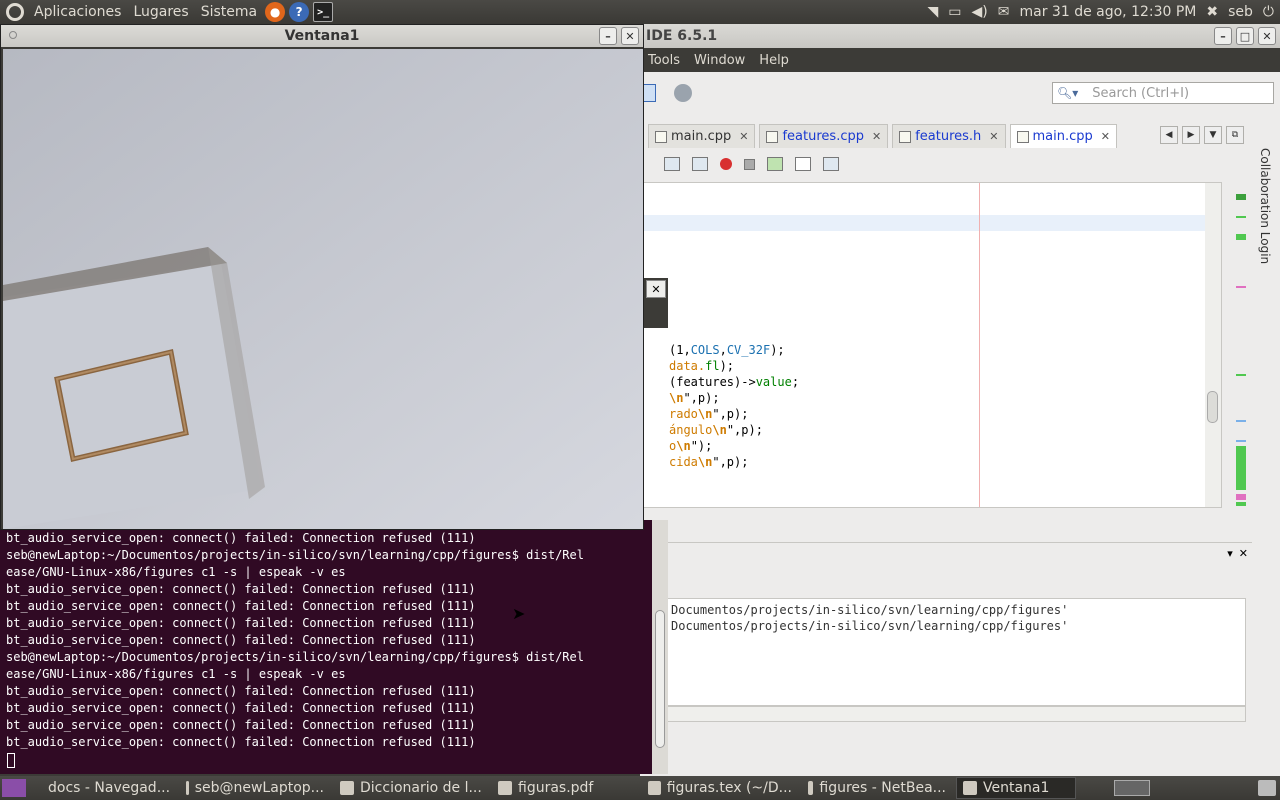 The image size is (1280, 800). I want to click on menu-tools: Tools, so click(664, 60).